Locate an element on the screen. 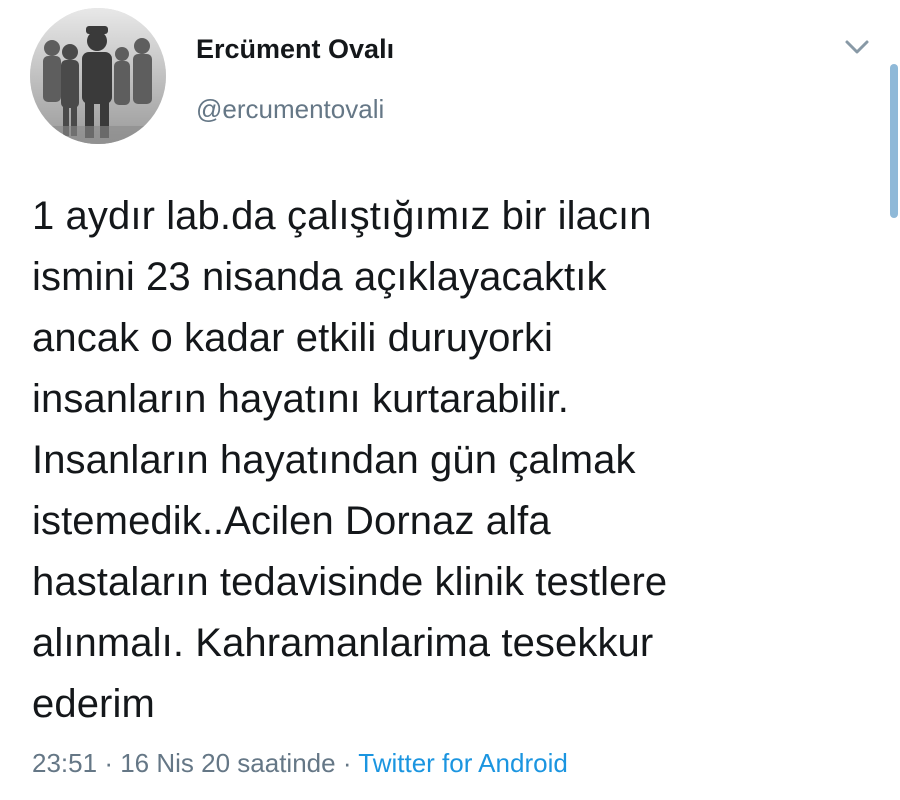 Image resolution: width=900 pixels, height=800 pixels. author-display-name: Ercüment Ovalı is located at coordinates (295, 49).